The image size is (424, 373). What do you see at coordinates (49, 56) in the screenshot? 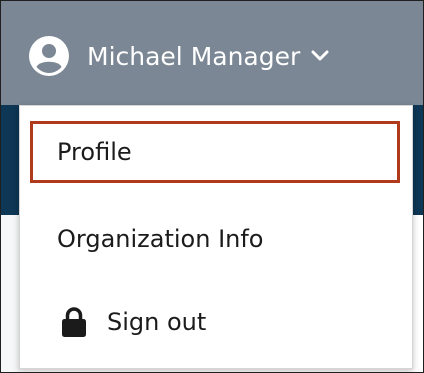
I see `user-circle-icon` at bounding box center [49, 56].